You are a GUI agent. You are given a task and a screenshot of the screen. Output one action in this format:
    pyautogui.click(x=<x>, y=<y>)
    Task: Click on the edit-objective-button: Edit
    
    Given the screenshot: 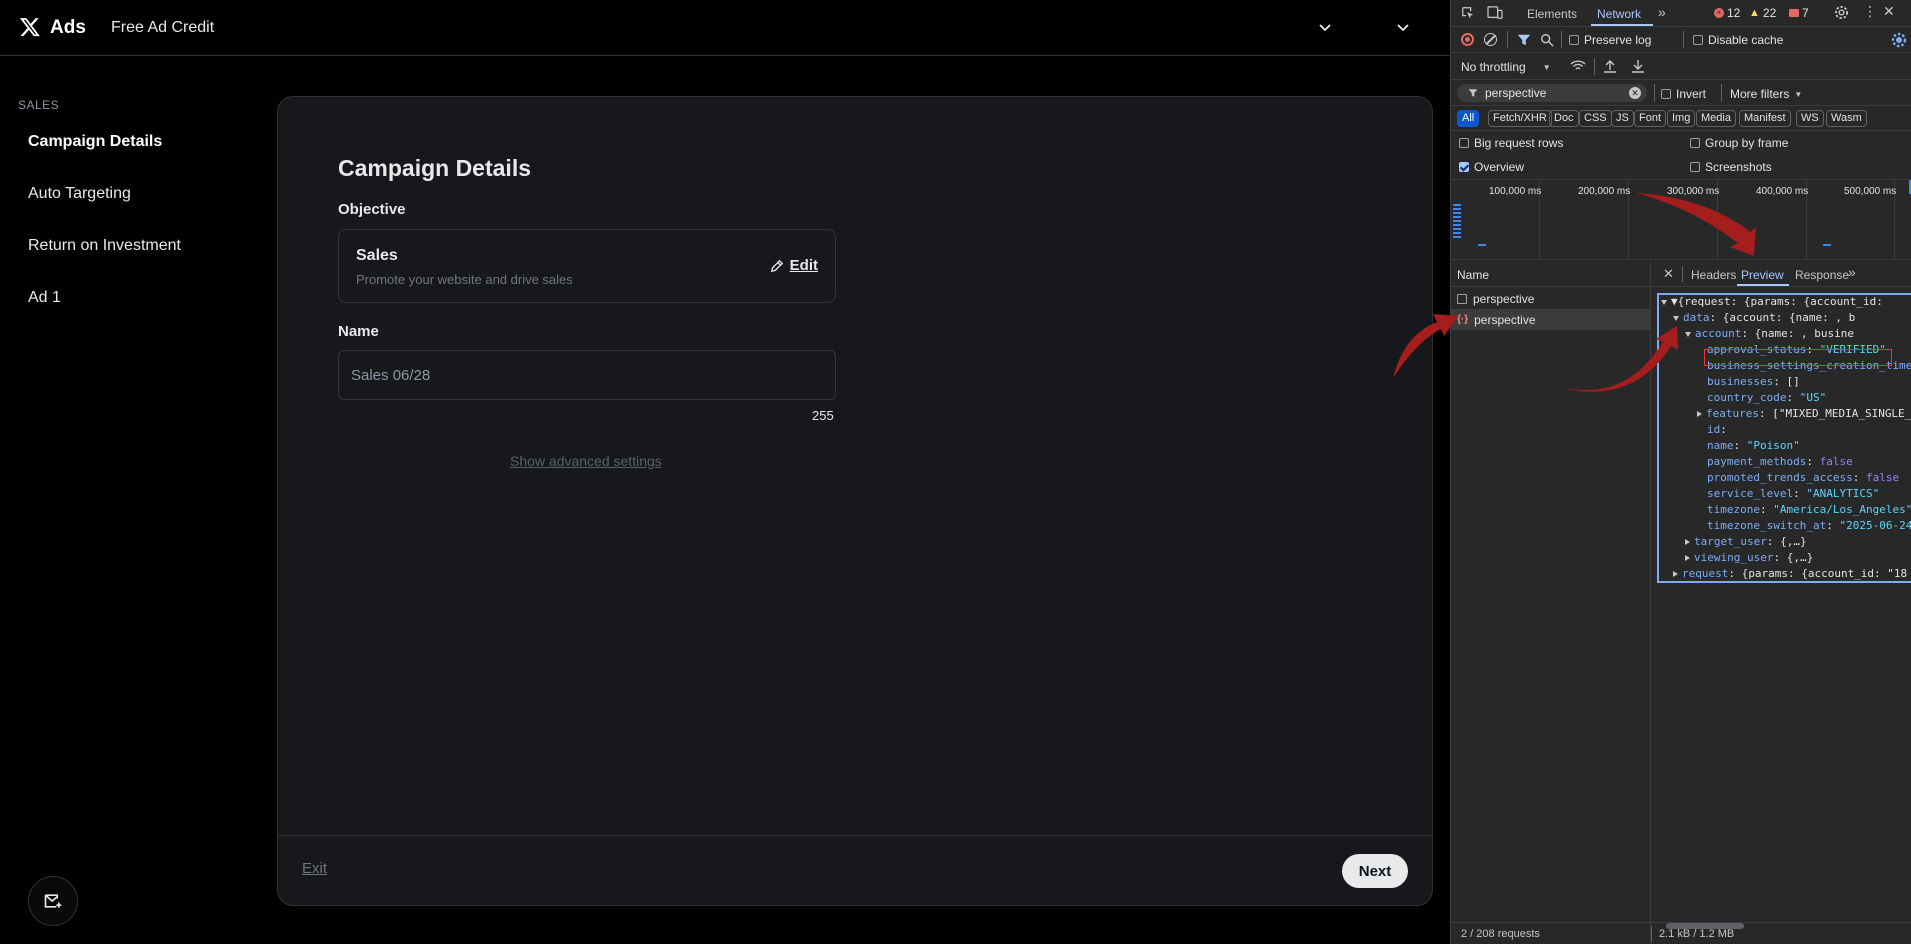 What is the action you would take?
    pyautogui.click(x=794, y=265)
    